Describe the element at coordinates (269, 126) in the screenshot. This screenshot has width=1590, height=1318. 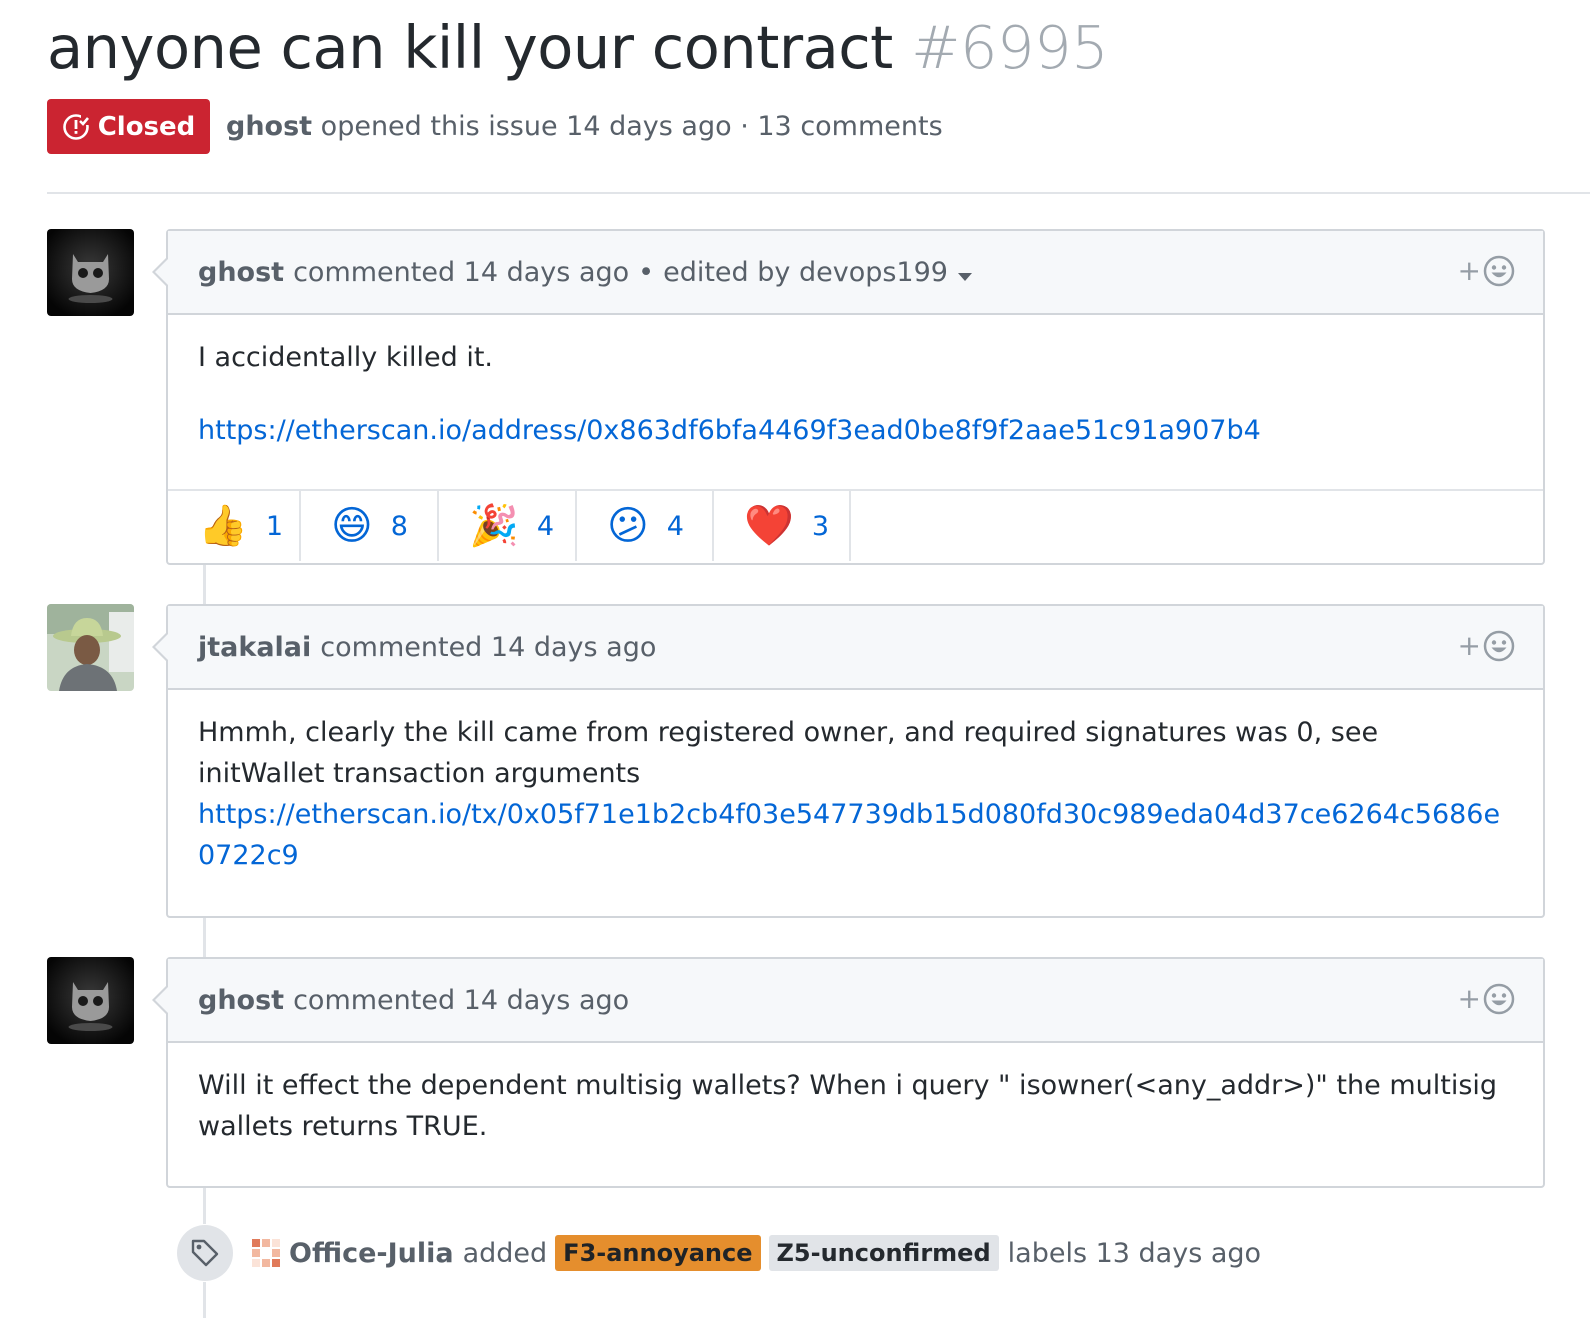
I see `issue-author-link: ghost` at that location.